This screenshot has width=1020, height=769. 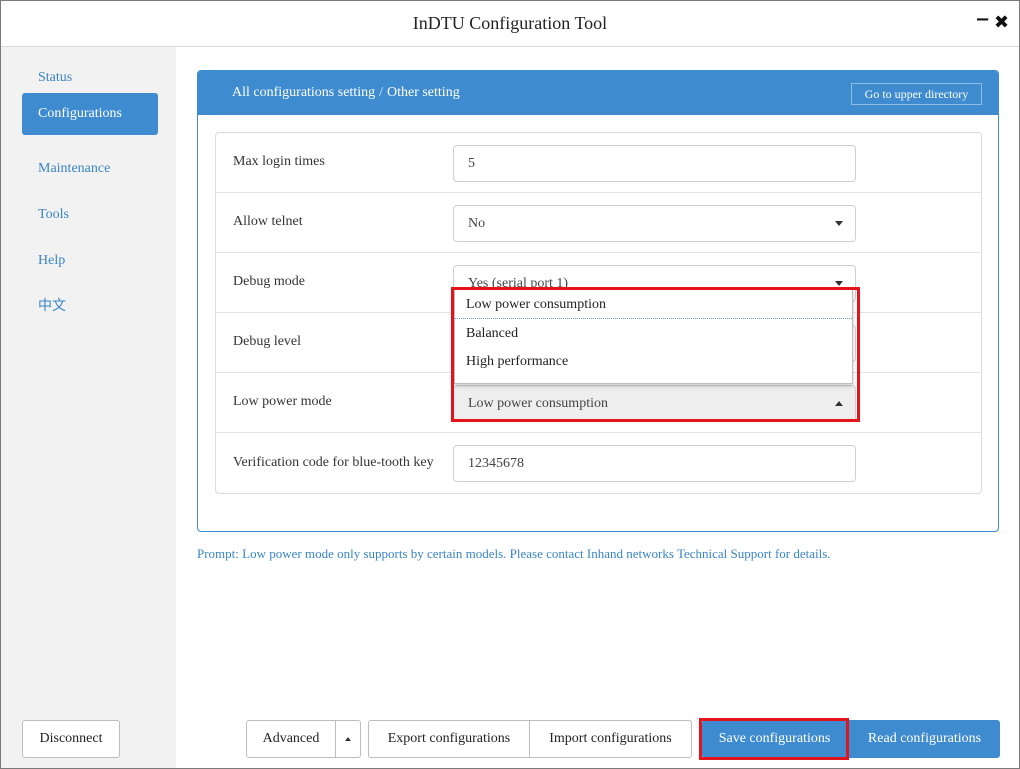 What do you see at coordinates (774, 739) in the screenshot?
I see `save-configurations-button: Save configurations` at bounding box center [774, 739].